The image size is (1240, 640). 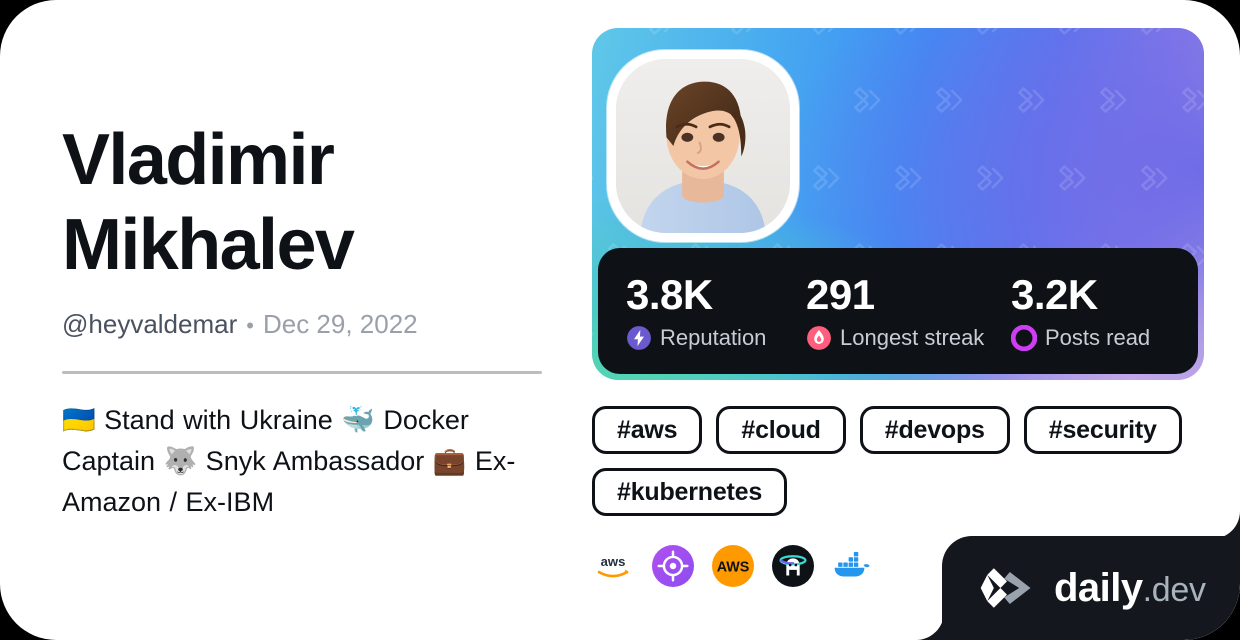 What do you see at coordinates (1098, 587) in the screenshot?
I see `brand-name-bold: daily` at bounding box center [1098, 587].